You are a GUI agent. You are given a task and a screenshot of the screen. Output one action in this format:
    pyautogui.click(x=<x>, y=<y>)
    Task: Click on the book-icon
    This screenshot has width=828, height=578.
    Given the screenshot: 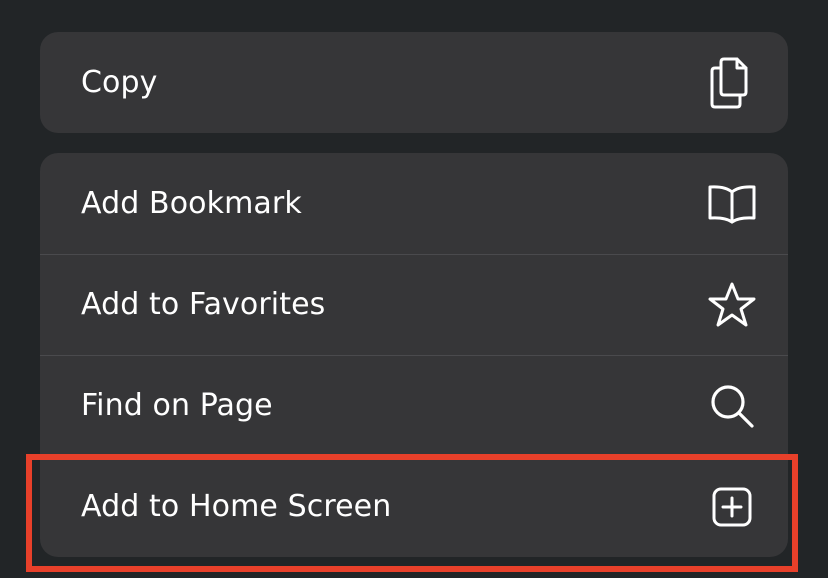 What is the action you would take?
    pyautogui.click(x=732, y=204)
    